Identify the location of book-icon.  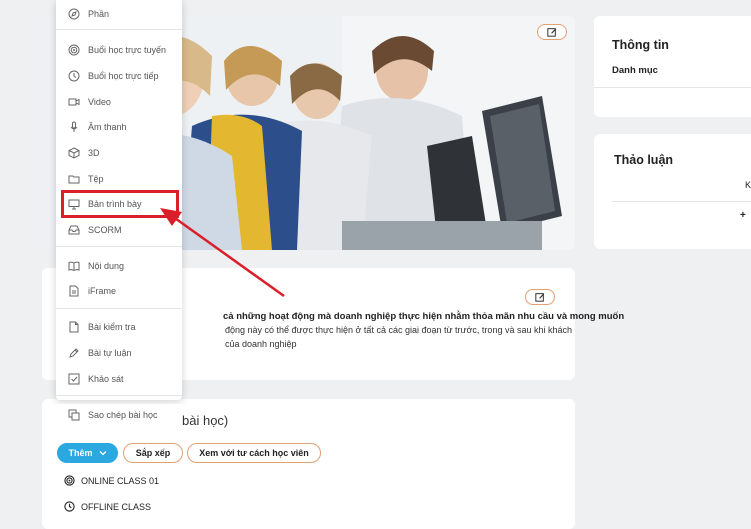
(74, 266).